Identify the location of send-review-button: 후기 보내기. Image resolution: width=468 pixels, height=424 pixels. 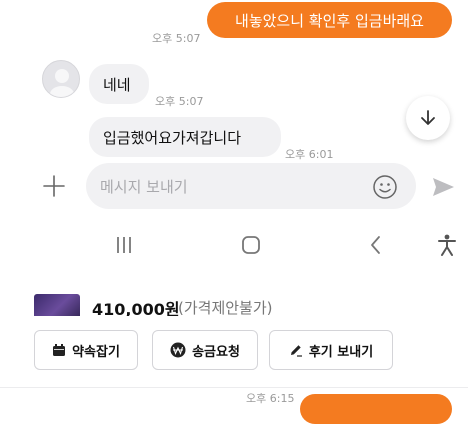
(331, 350).